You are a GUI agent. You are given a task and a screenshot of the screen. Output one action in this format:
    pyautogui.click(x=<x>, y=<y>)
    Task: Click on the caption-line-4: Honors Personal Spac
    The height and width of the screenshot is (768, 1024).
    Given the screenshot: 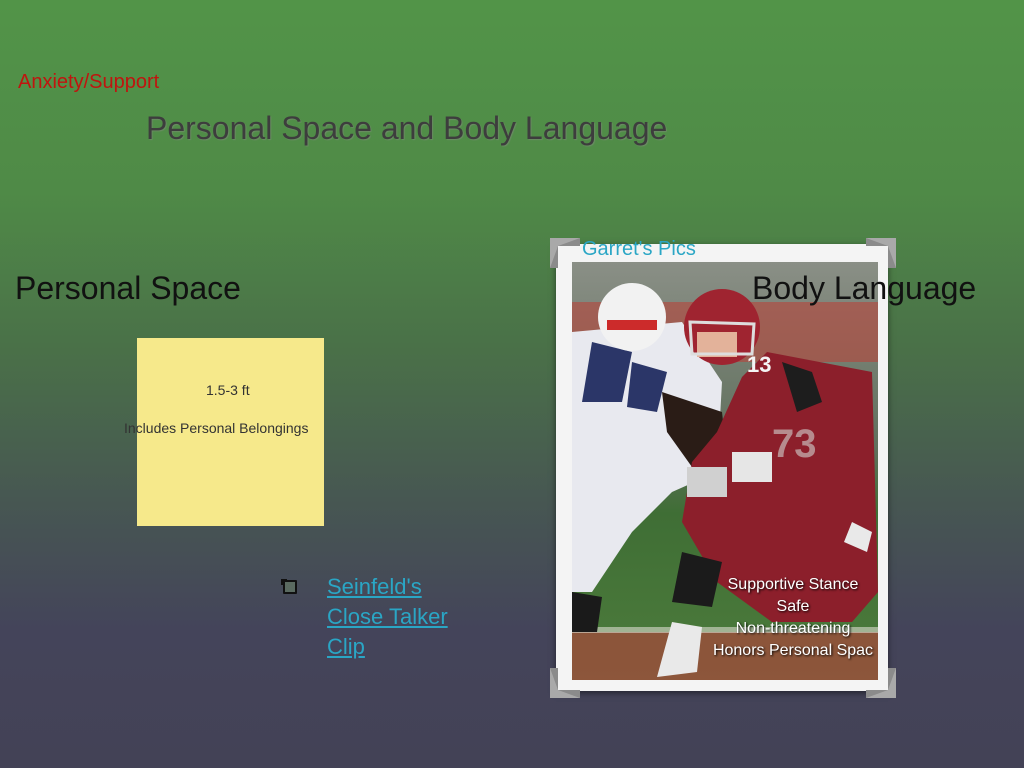 What is the action you would take?
    pyautogui.click(x=793, y=650)
    